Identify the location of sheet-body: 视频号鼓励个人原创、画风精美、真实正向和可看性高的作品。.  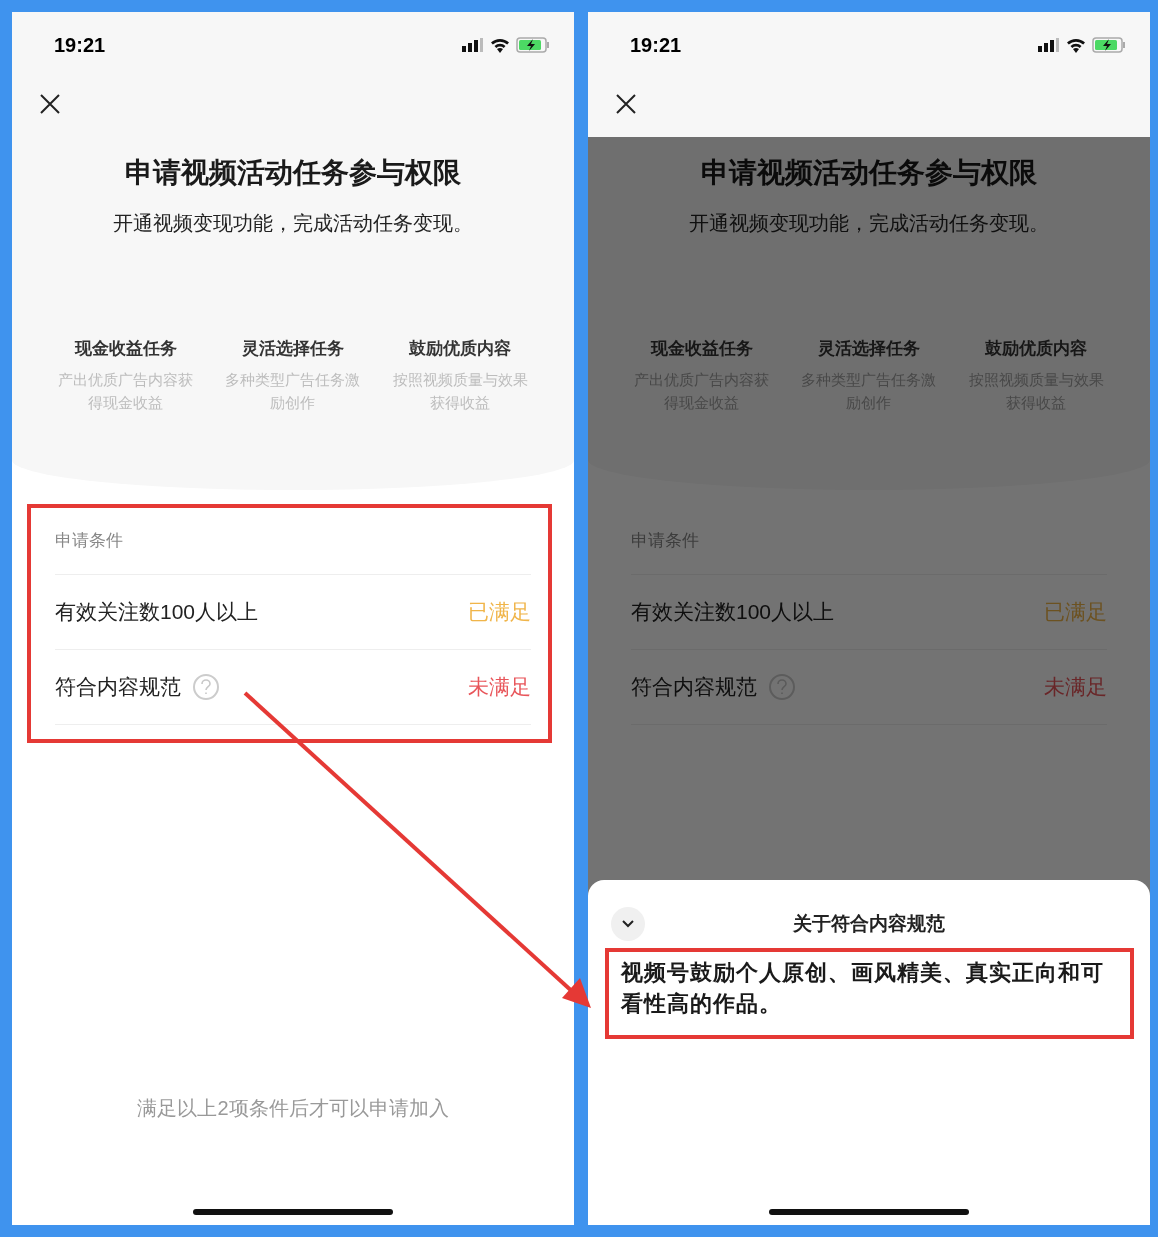
(863, 988).